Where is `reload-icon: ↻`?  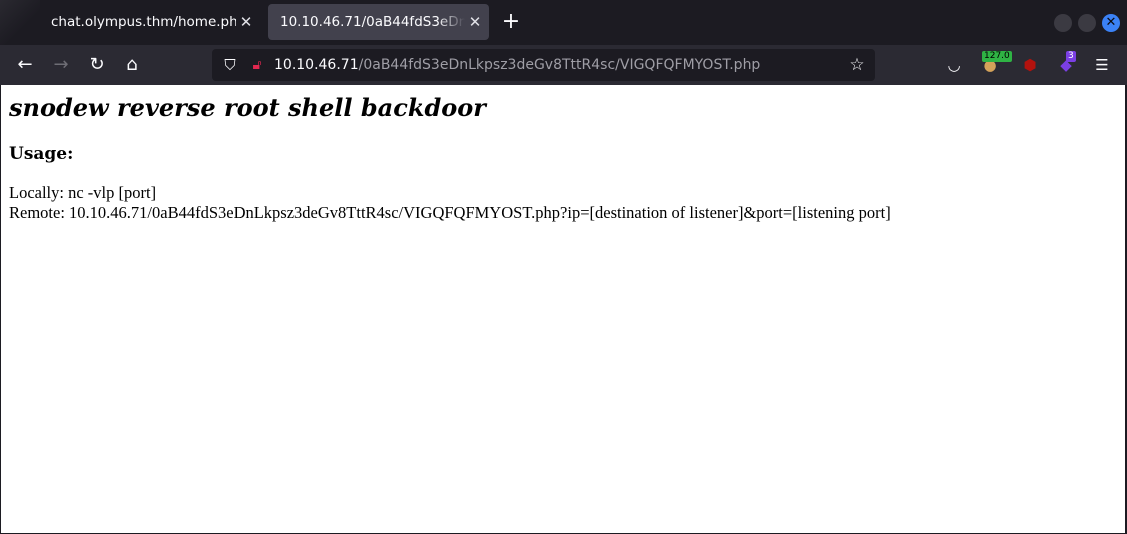
reload-icon: ↻ is located at coordinates (97, 65).